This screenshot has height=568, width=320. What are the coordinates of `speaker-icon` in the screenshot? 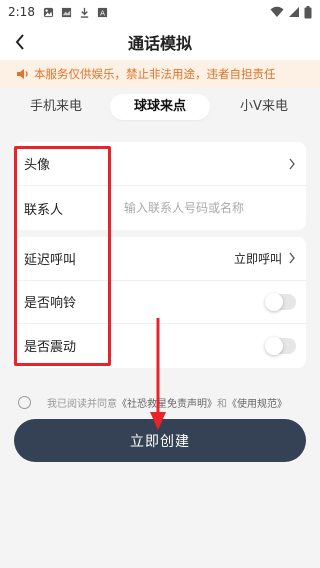 It's located at (22, 74).